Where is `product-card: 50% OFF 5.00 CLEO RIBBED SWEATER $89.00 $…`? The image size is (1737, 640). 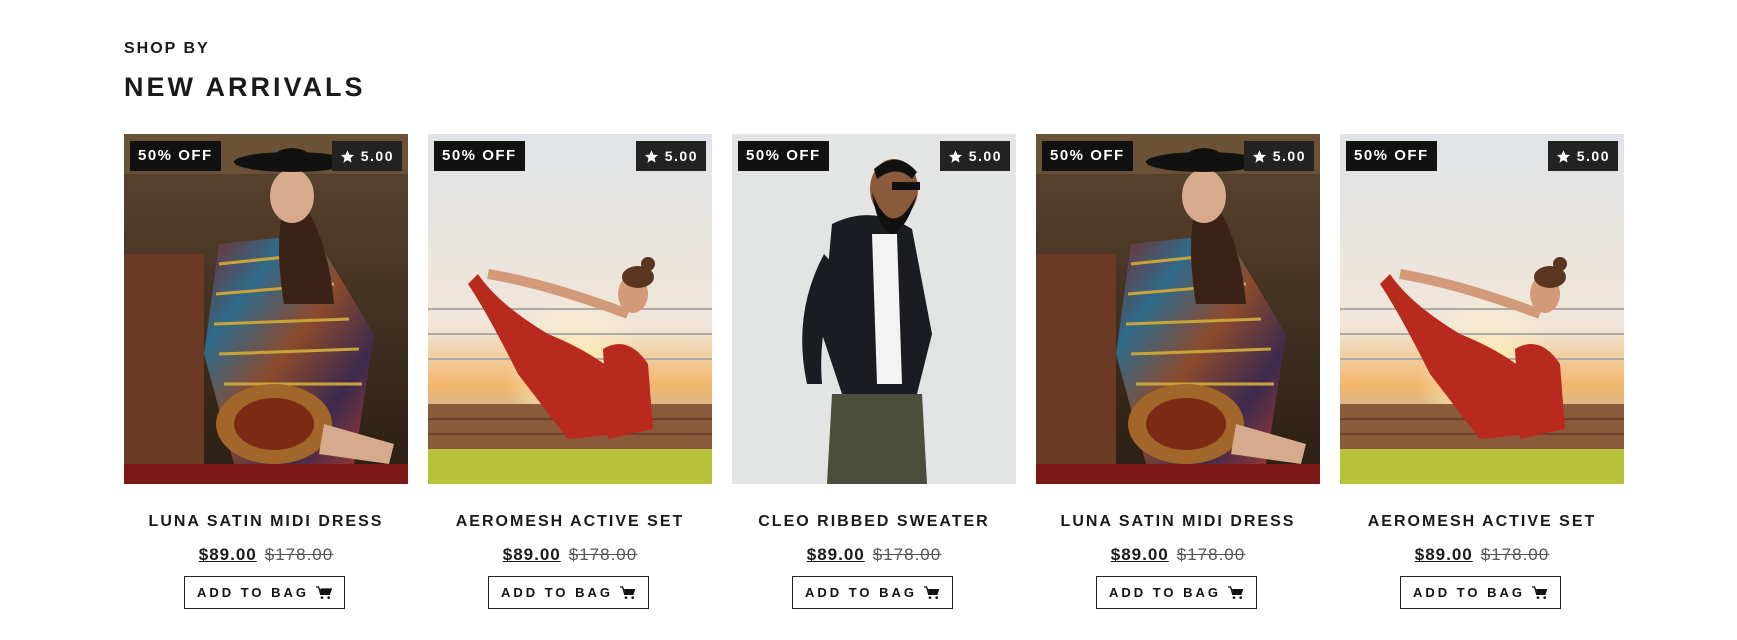 product-card: 50% OFF 5.00 CLEO RIBBED SWEATER $89.00 $… is located at coordinates (874, 379).